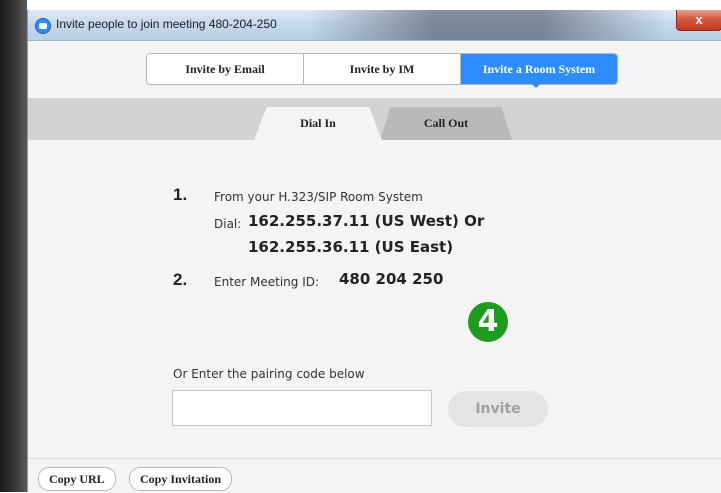 The height and width of the screenshot is (493, 721). What do you see at coordinates (318, 123) in the screenshot?
I see `subtab-dial-in: Dial In` at bounding box center [318, 123].